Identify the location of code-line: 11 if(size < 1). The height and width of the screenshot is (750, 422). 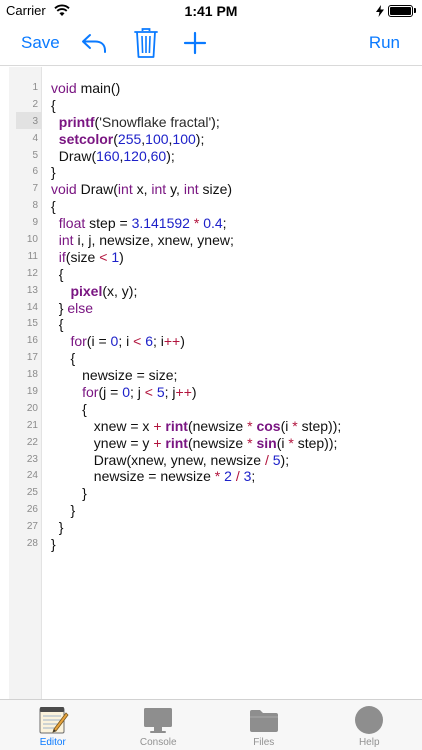
(211, 257).